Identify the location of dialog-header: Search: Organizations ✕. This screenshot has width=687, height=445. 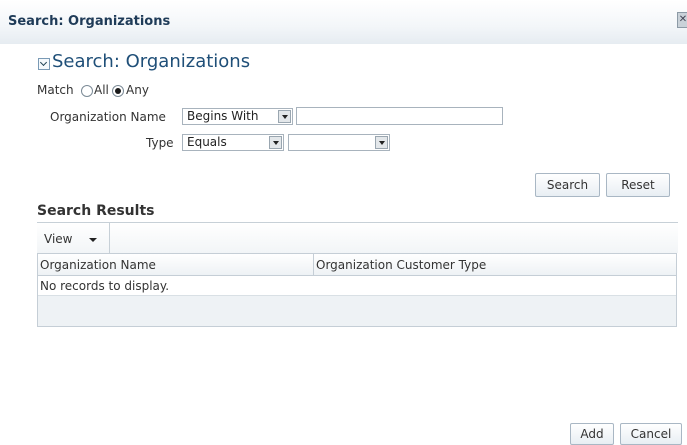
(343, 22).